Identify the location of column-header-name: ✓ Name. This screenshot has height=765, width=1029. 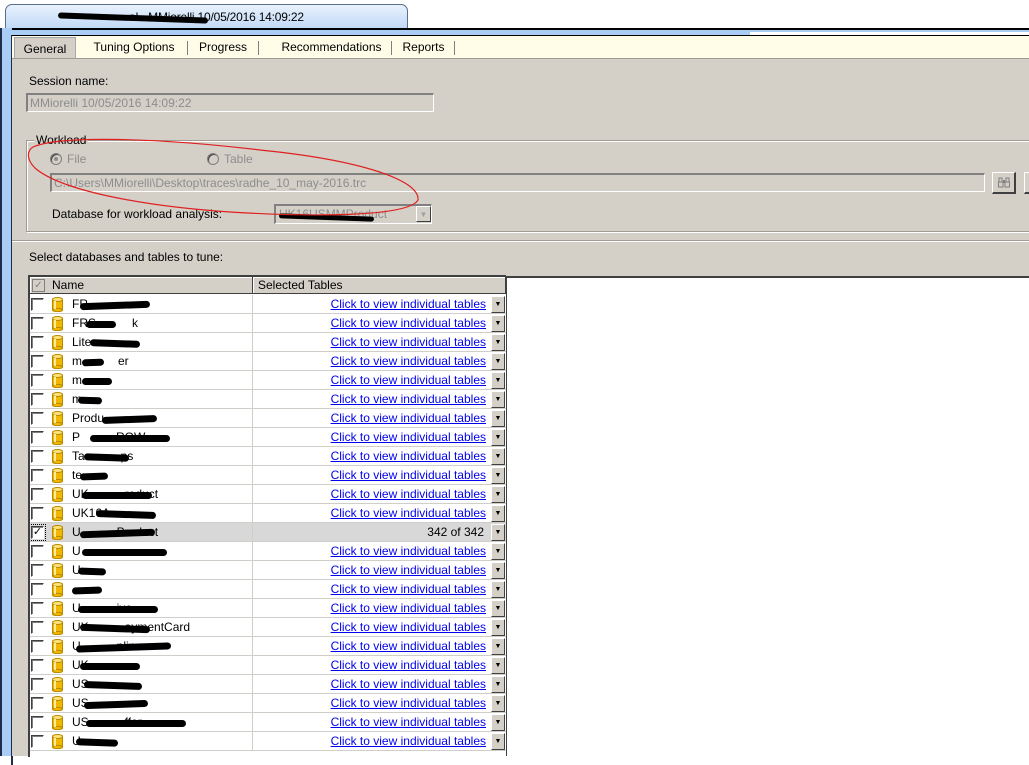
(141, 285).